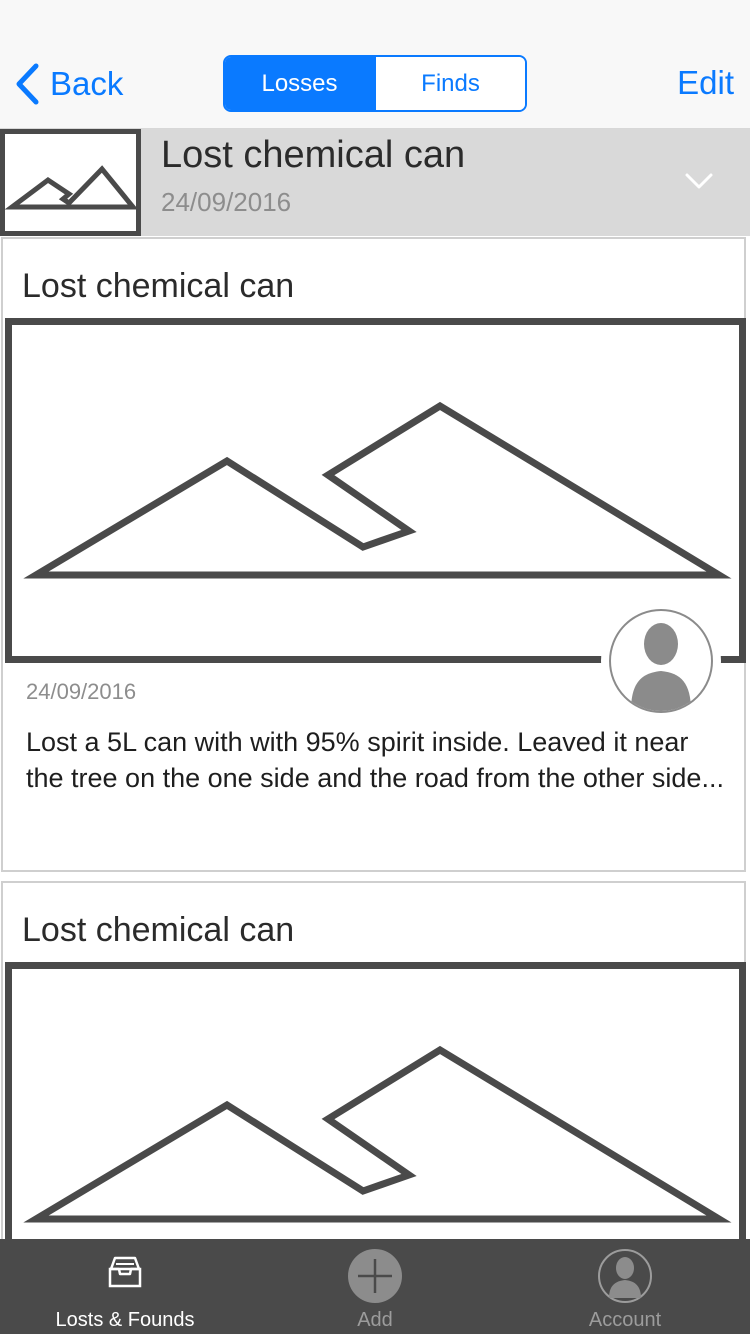  I want to click on segment-finds: Finds, so click(449, 83).